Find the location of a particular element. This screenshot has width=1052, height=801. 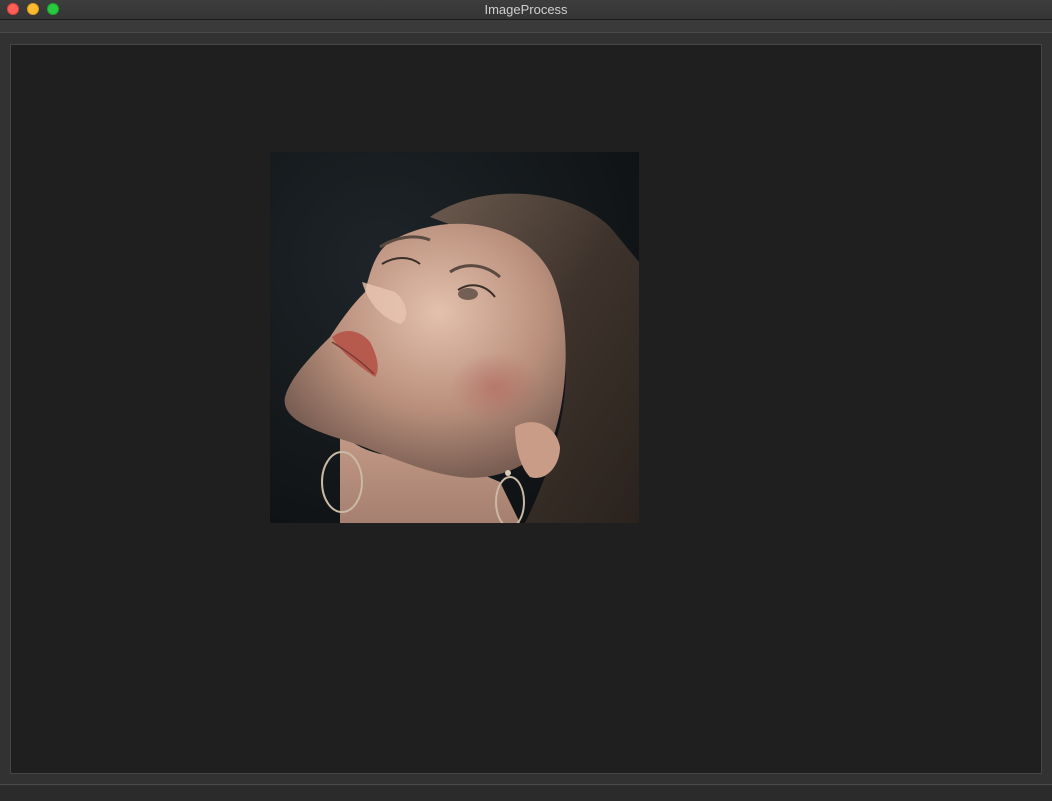

title-bar: ImageProcess is located at coordinates (526, 10).